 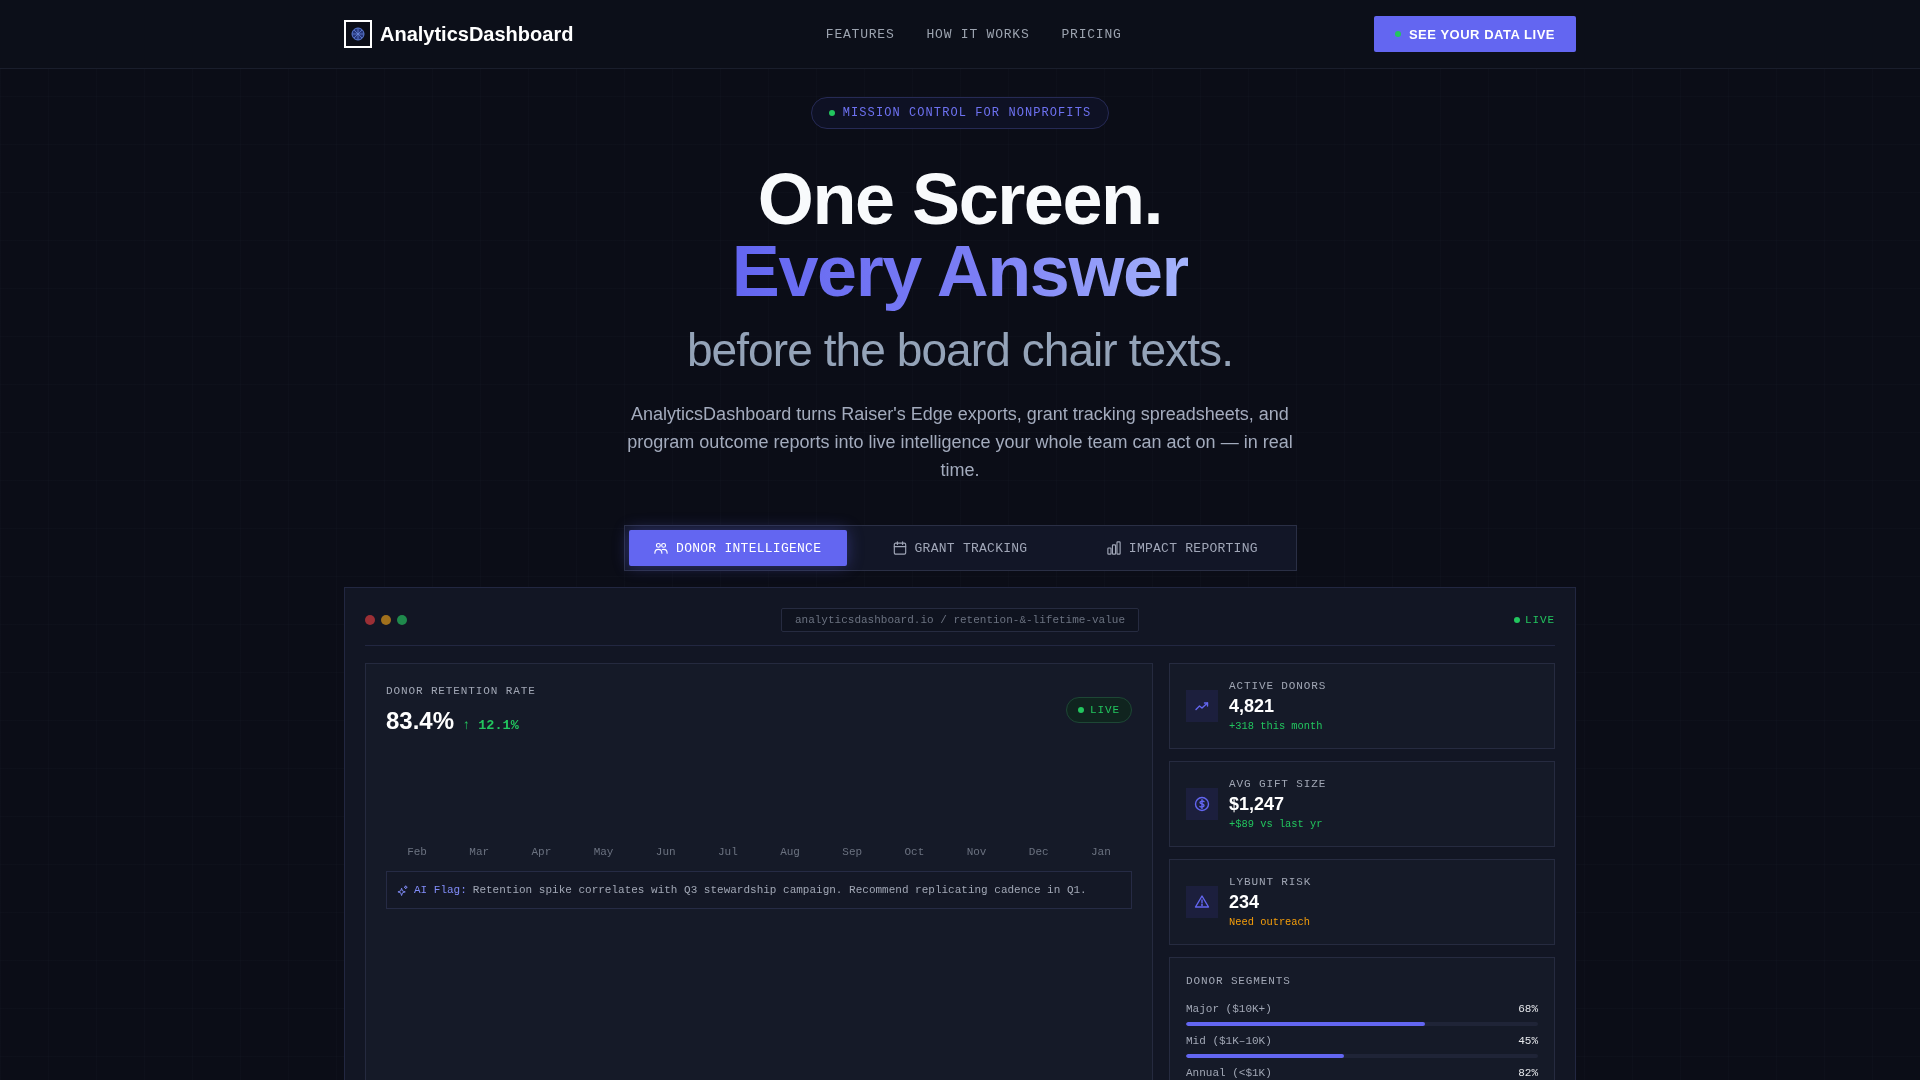 I want to click on metric-note: Need outreach, so click(x=1270, y=922).